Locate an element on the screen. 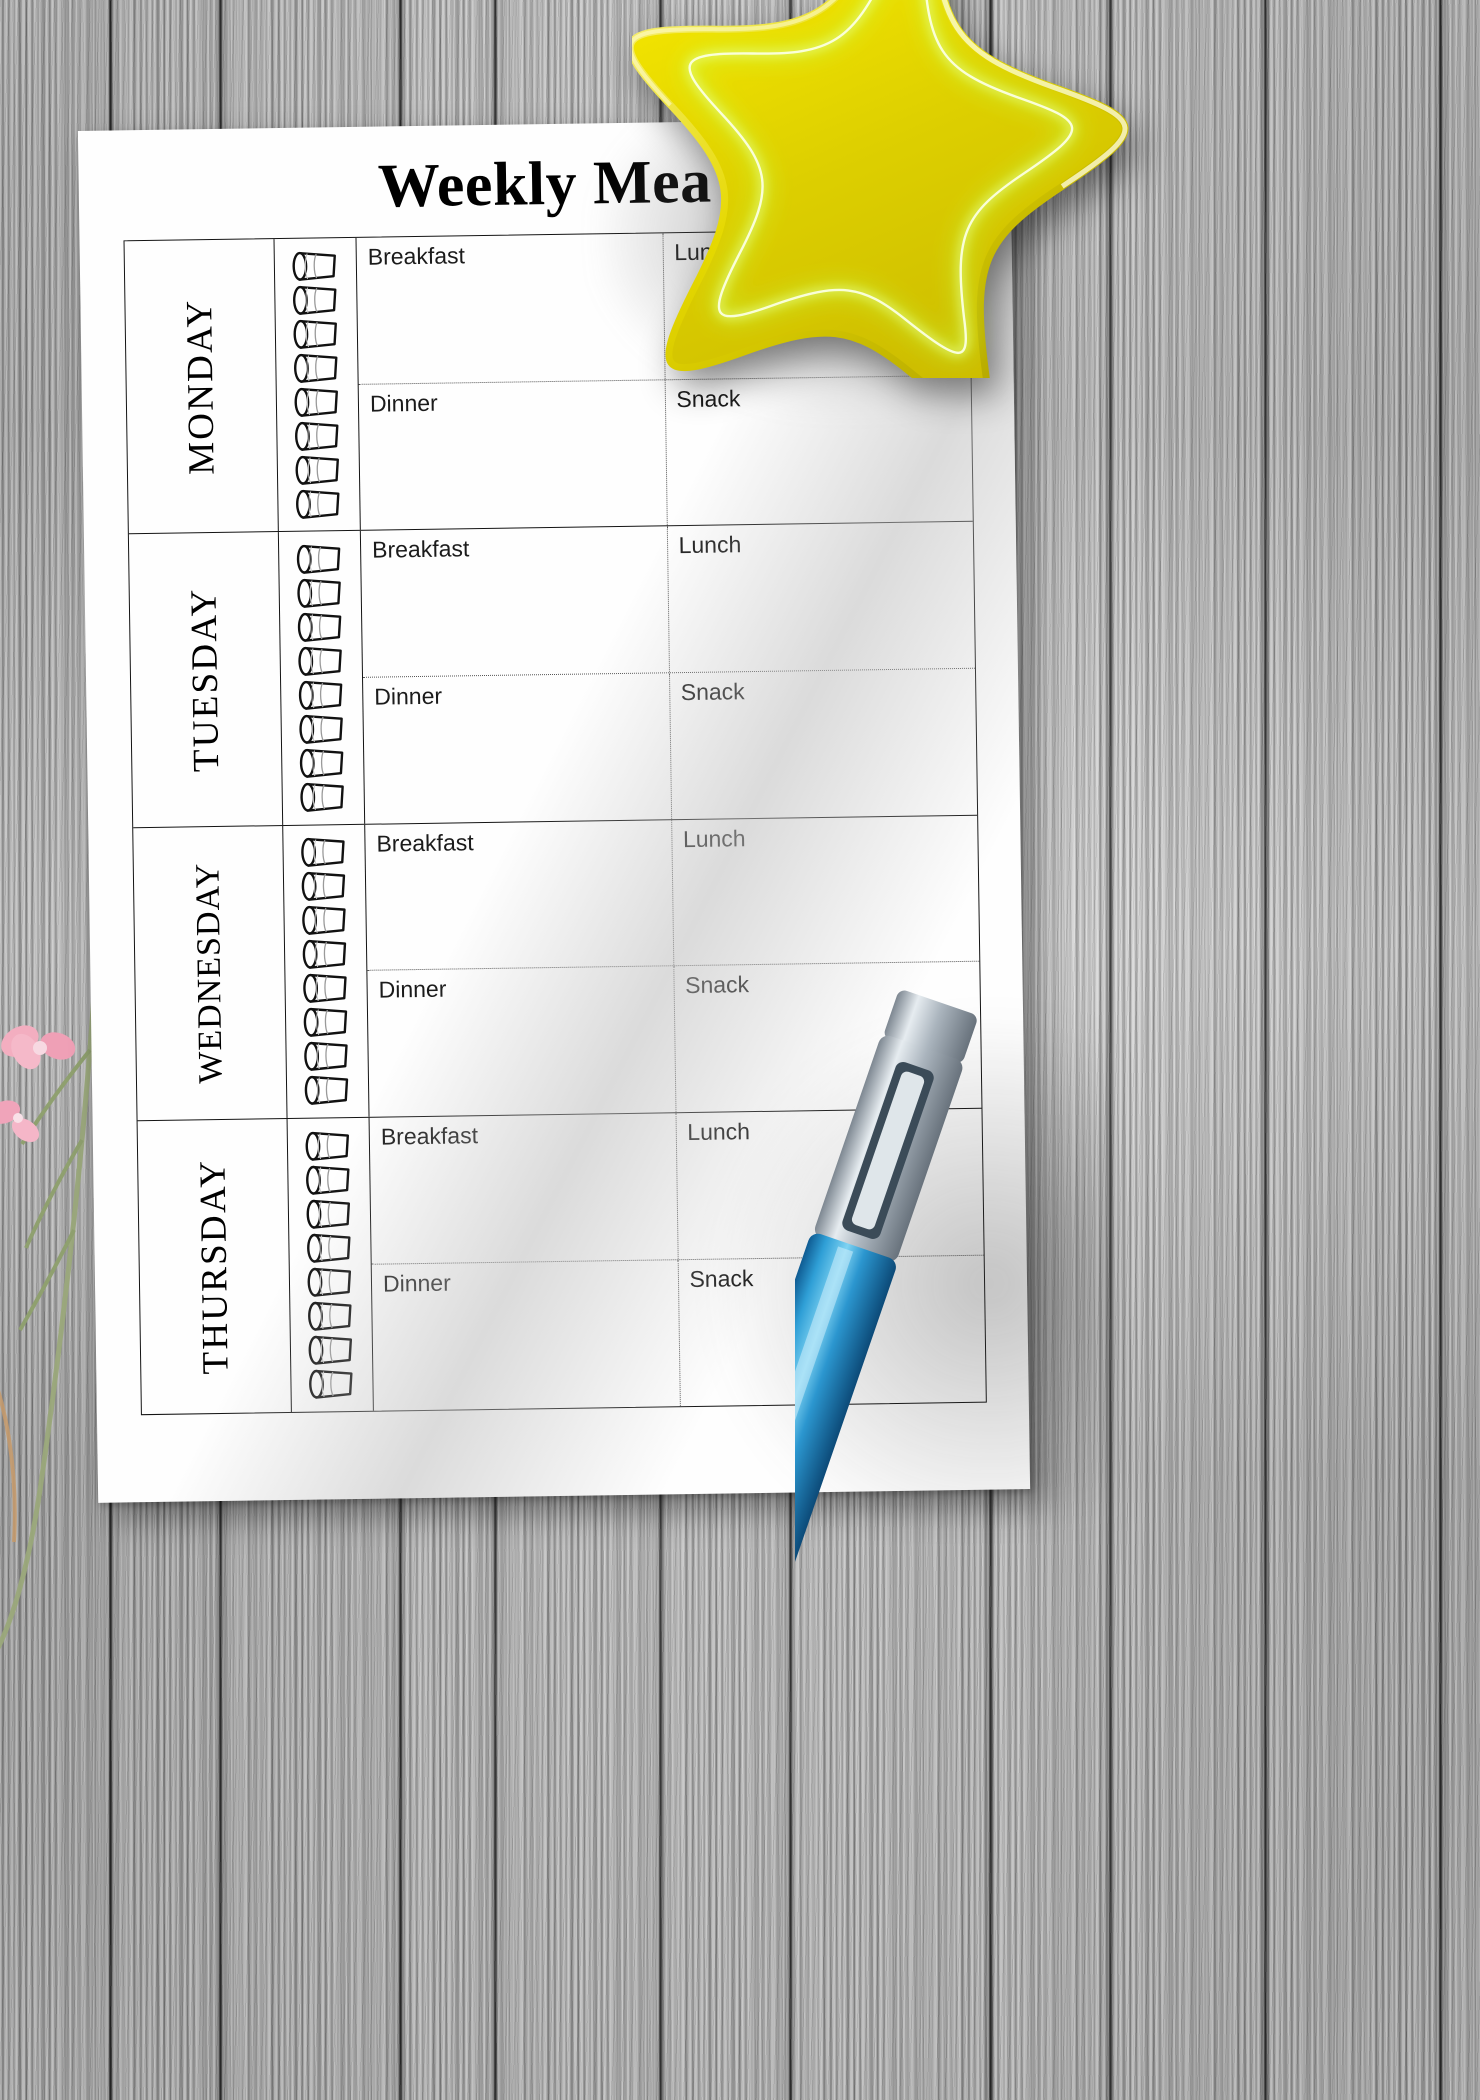 Image resolution: width=1480 pixels, height=2100 pixels. day-name-label: TUESDAY is located at coordinates (205, 679).